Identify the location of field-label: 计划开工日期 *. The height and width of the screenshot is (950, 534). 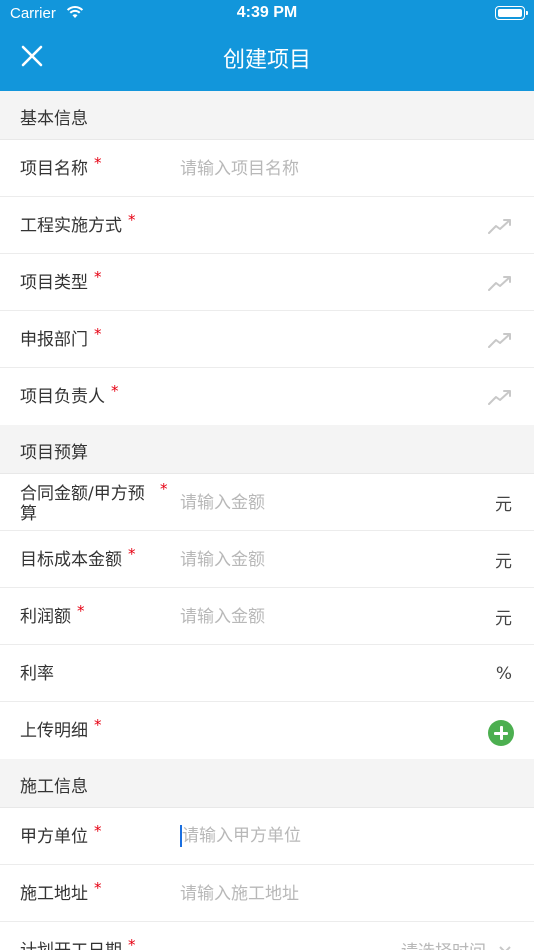
(95, 936).